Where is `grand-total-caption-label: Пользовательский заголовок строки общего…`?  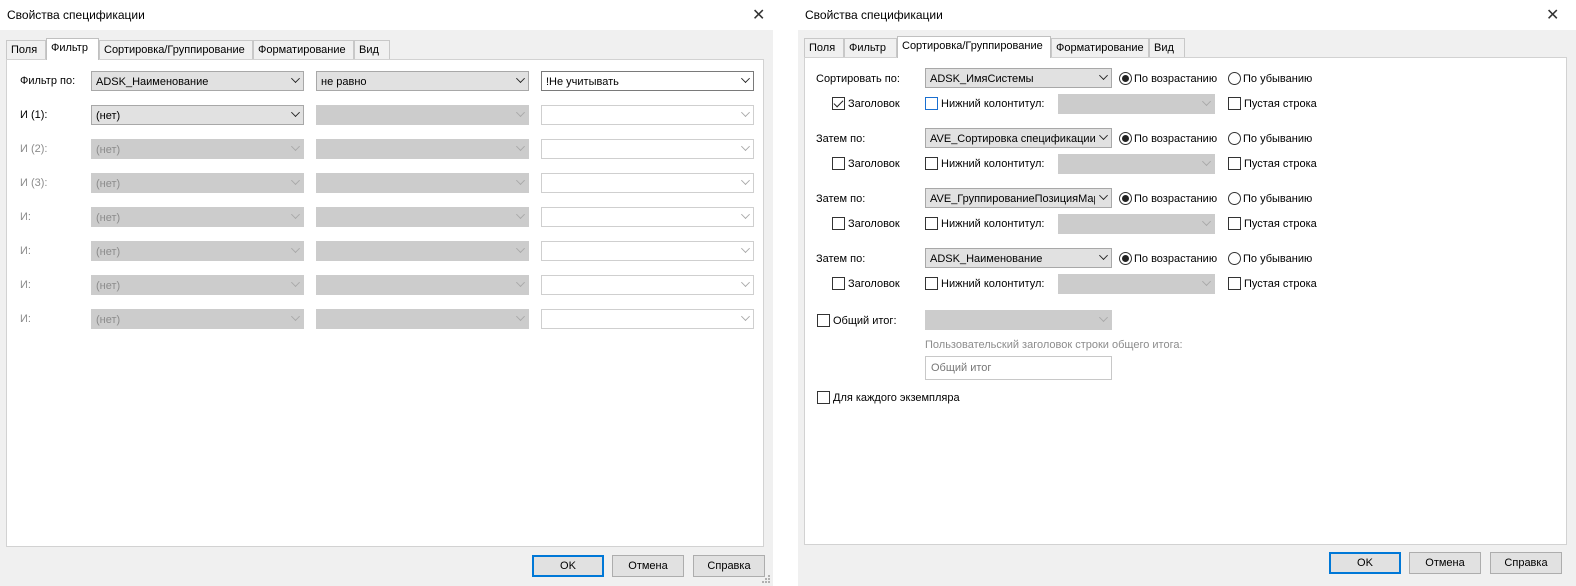 grand-total-caption-label: Пользовательский заголовок строки общего… is located at coordinates (1054, 345).